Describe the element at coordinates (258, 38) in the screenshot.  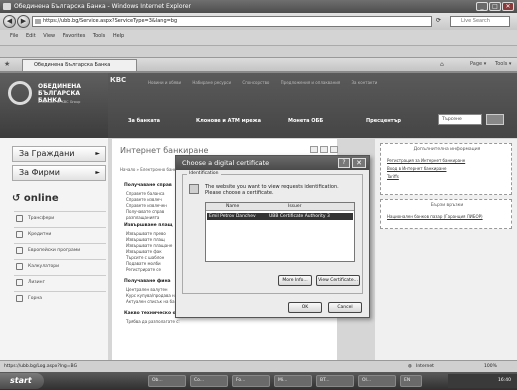
I see `menu-bar: File Edit View Favorites Tools Help` at that location.